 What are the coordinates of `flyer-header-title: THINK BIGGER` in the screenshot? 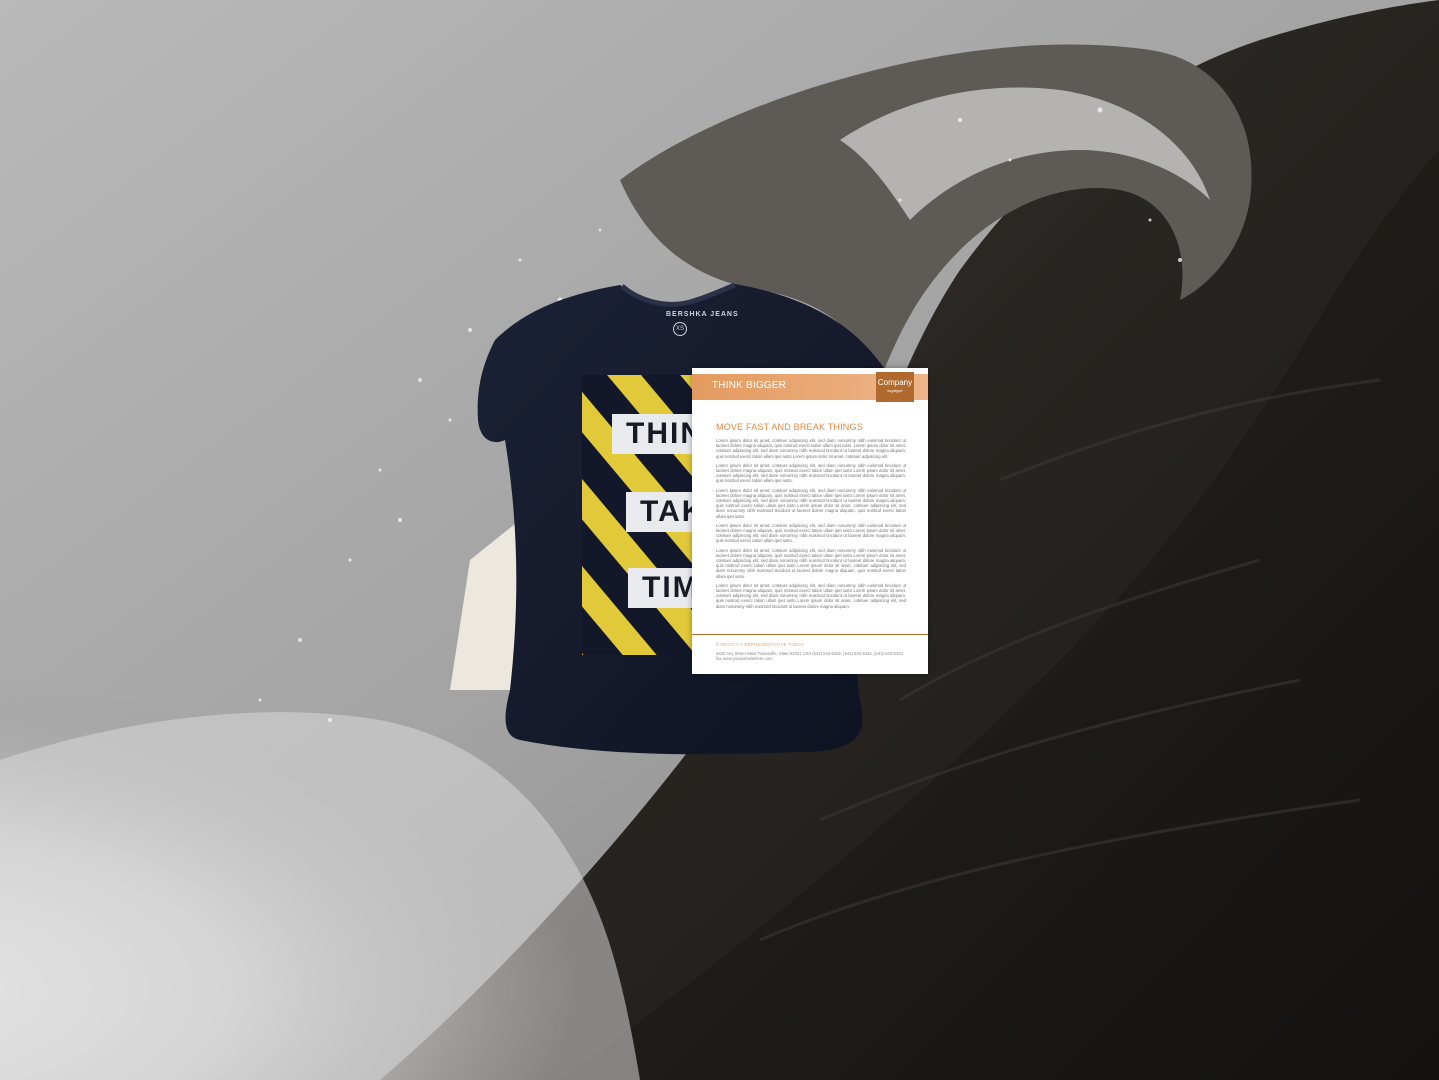 It's located at (749, 385).